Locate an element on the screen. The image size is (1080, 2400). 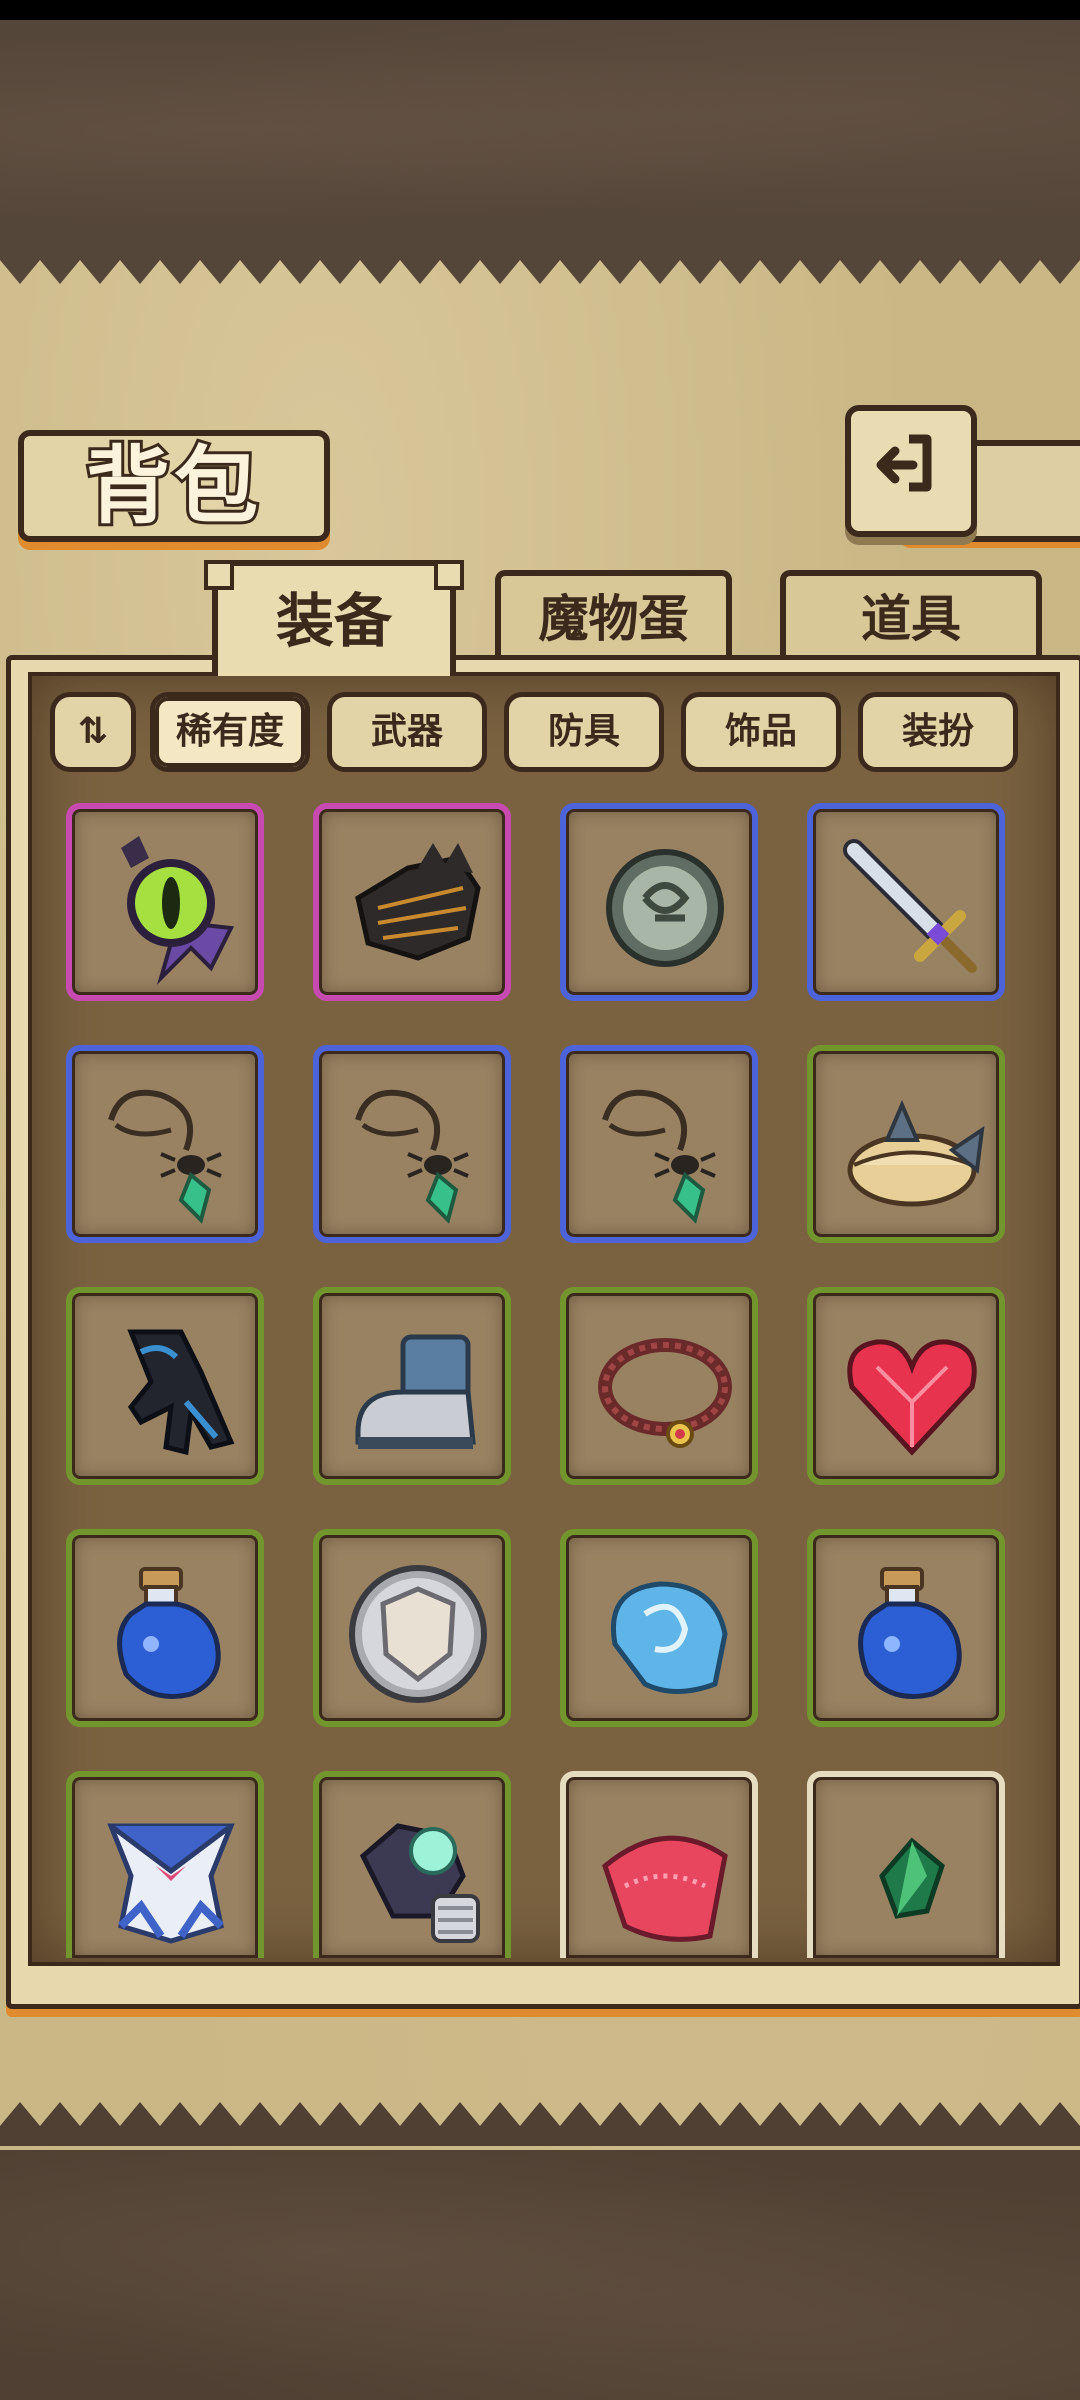
title-banner: 背包 is located at coordinates (174, 486).